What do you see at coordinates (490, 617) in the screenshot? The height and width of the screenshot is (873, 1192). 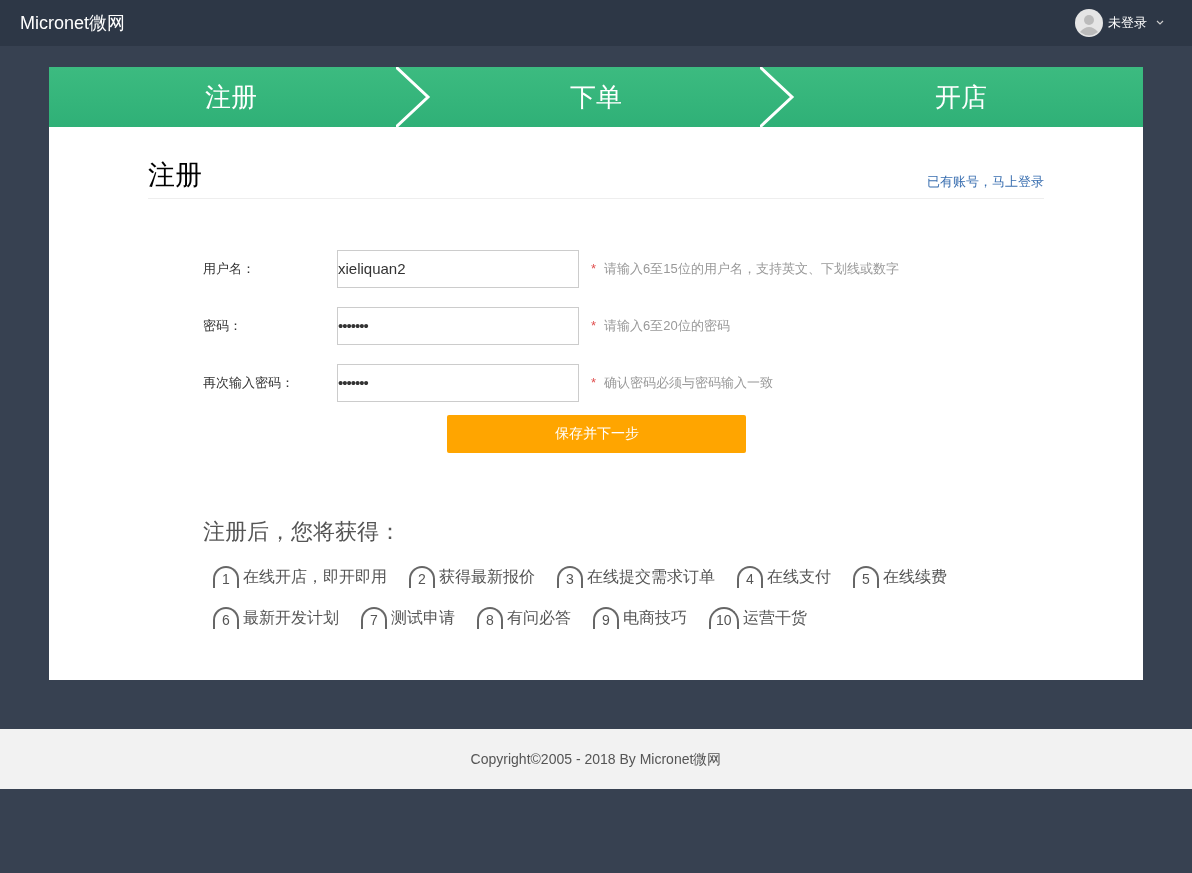 I see `number-badge: 8` at bounding box center [490, 617].